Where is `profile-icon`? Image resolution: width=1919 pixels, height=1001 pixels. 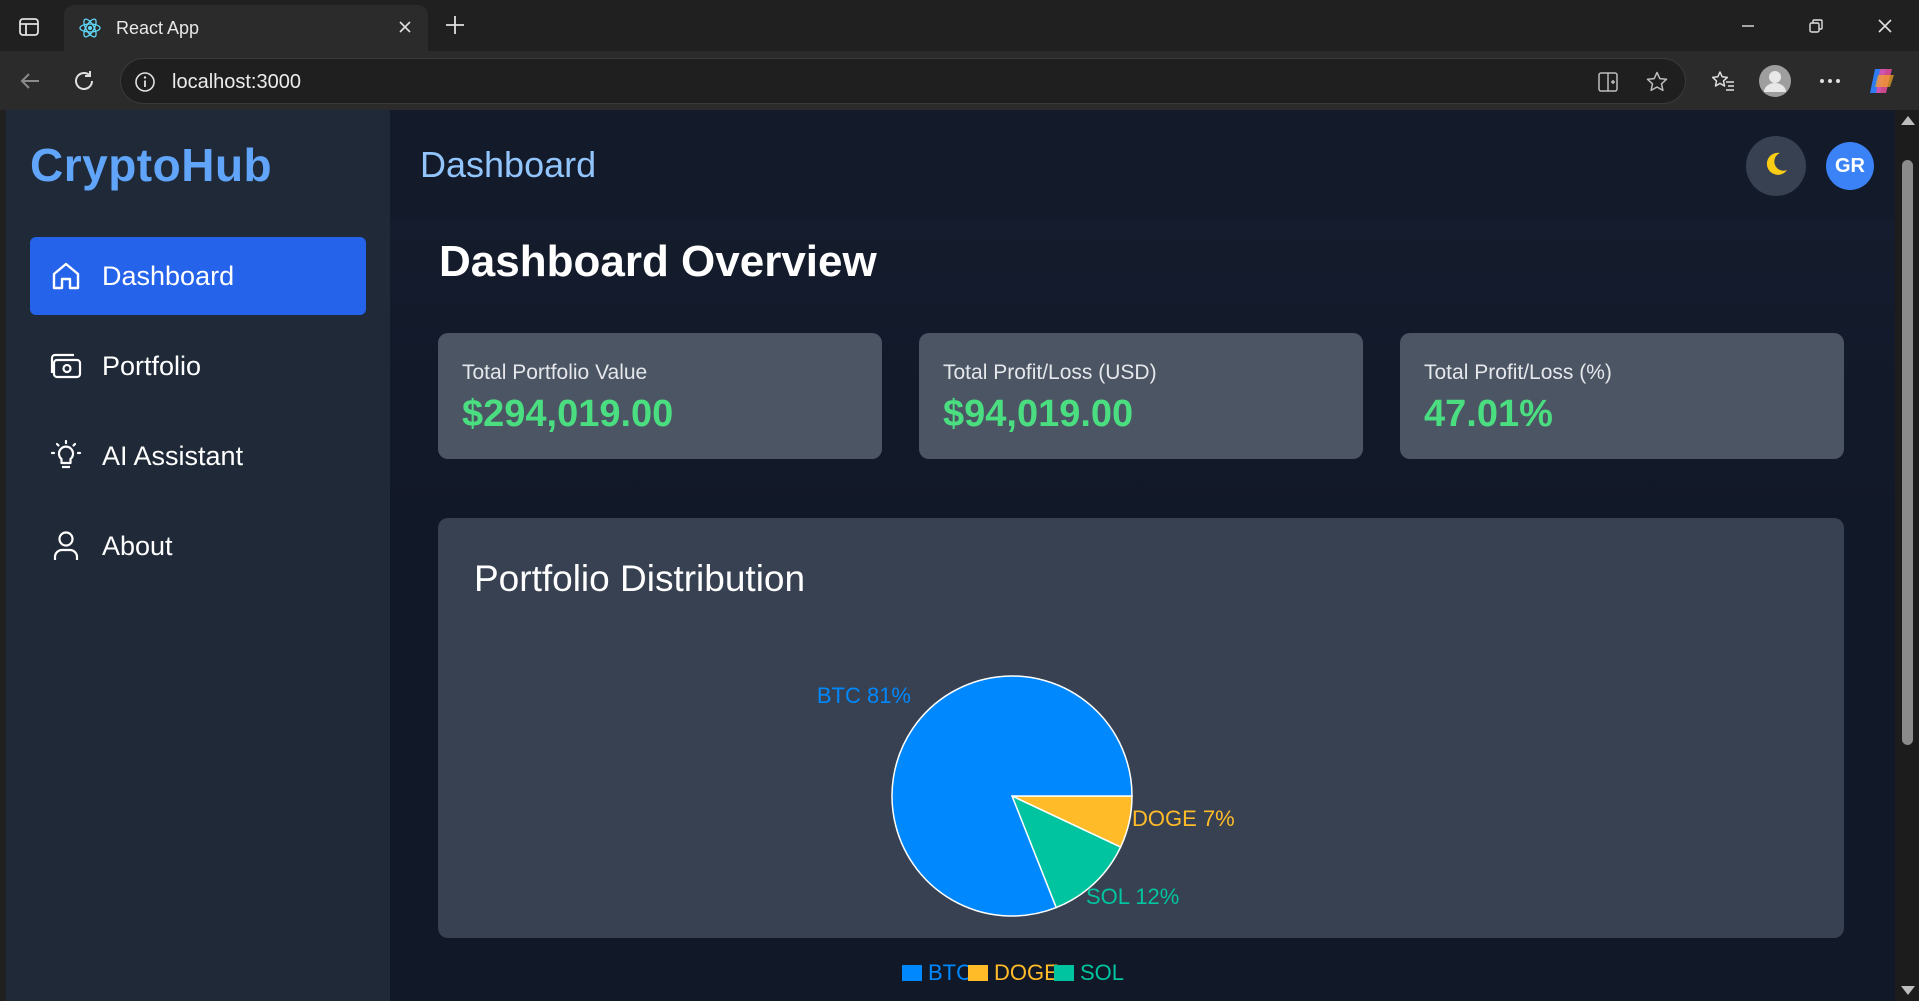 profile-icon is located at coordinates (1775, 81).